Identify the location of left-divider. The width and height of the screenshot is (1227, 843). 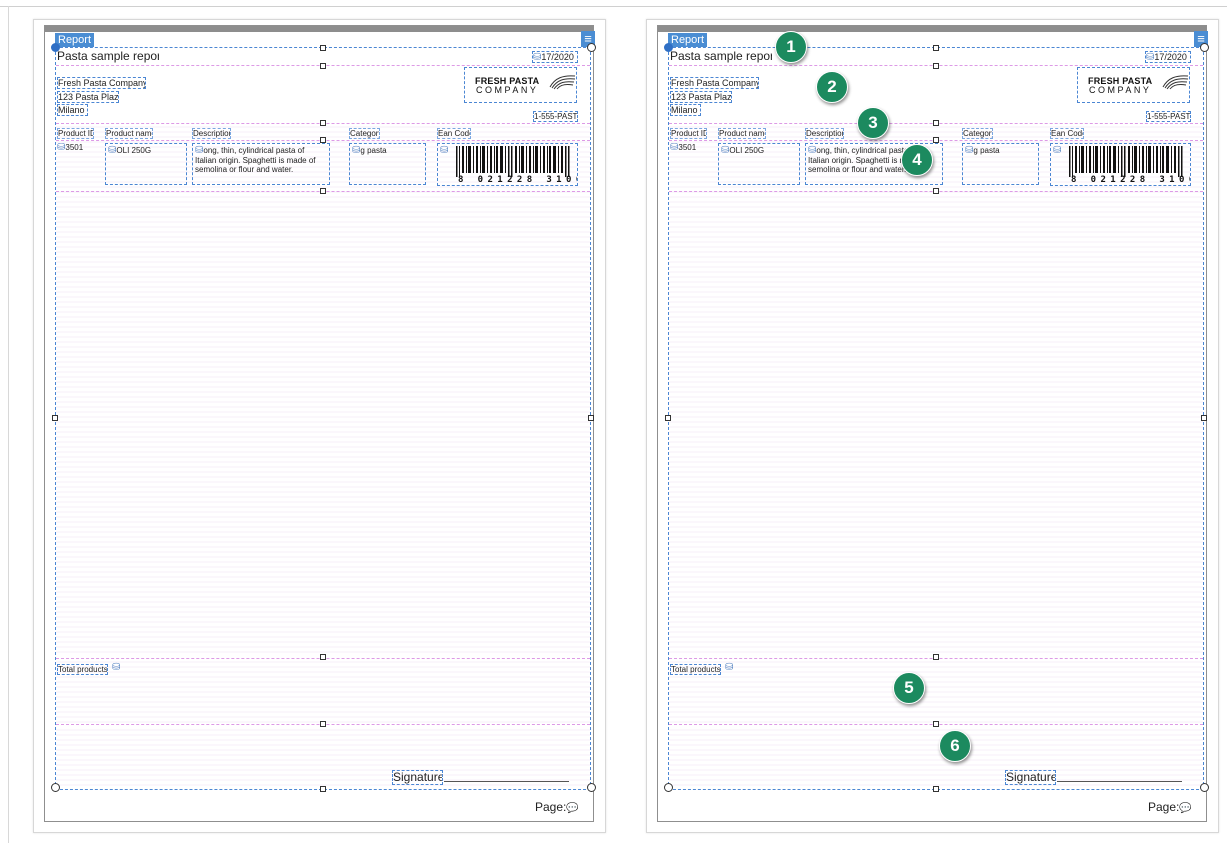
(8, 424).